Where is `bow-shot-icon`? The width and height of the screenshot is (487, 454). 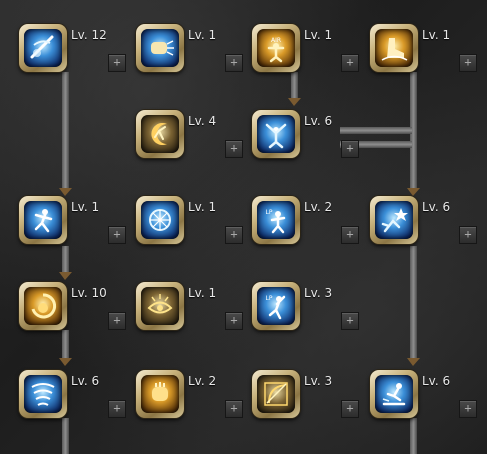 bow-shot-icon is located at coordinates (276, 394).